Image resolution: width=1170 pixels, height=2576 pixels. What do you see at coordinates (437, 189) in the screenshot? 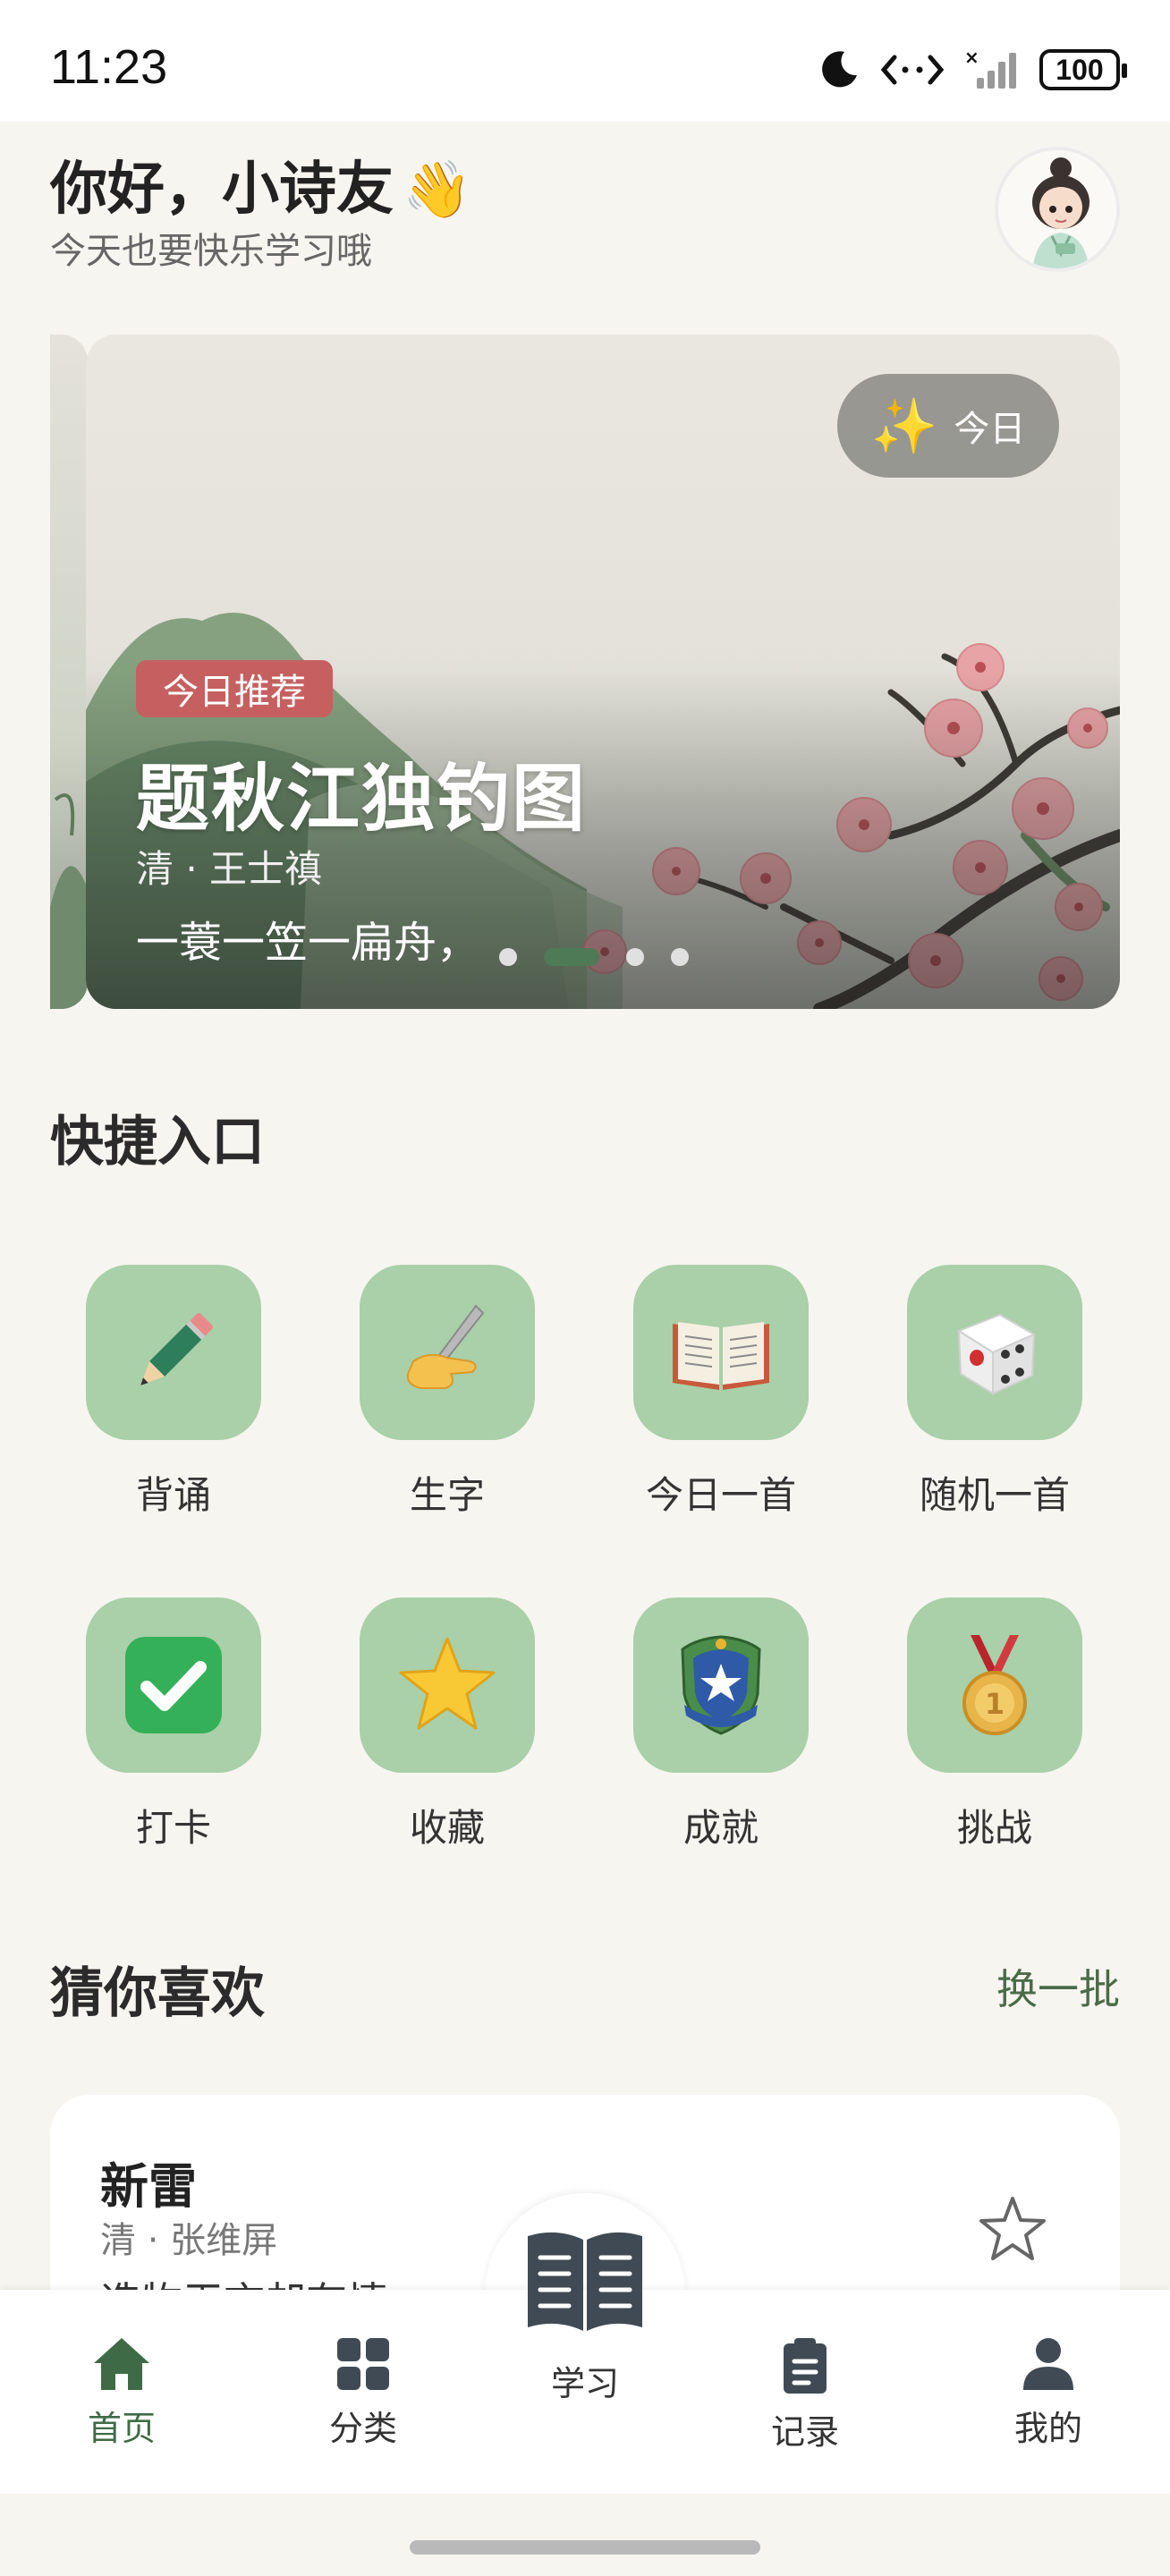
I see `waving-hand-icon: 👋` at bounding box center [437, 189].